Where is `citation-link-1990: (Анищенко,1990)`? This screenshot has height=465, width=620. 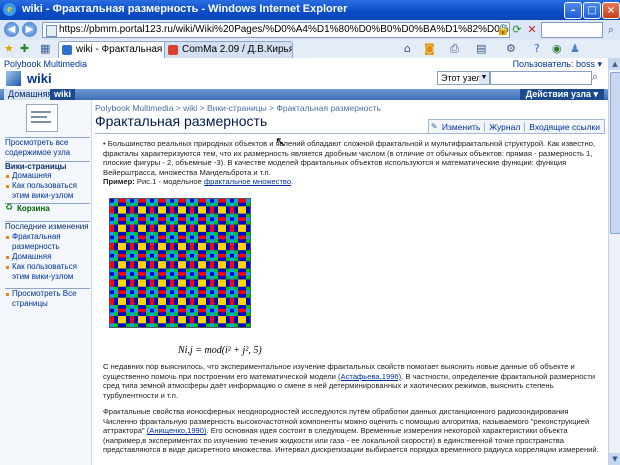 citation-link-1990: (Анищенко,1990) is located at coordinates (177, 430).